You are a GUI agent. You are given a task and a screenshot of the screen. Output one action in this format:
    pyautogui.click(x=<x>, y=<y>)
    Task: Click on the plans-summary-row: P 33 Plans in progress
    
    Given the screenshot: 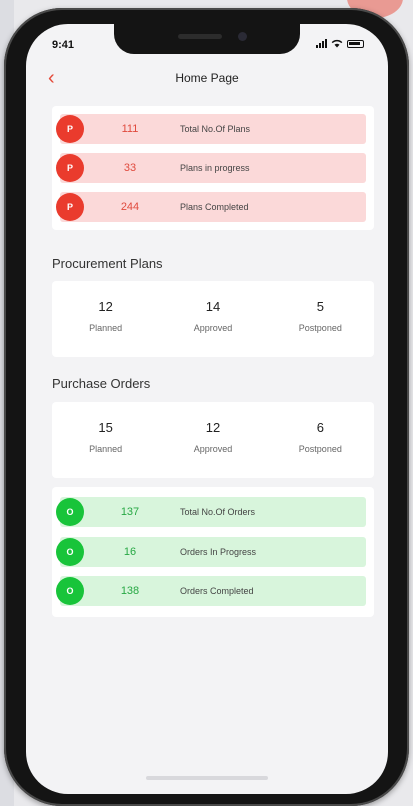 What is the action you would take?
    pyautogui.click(x=211, y=168)
    